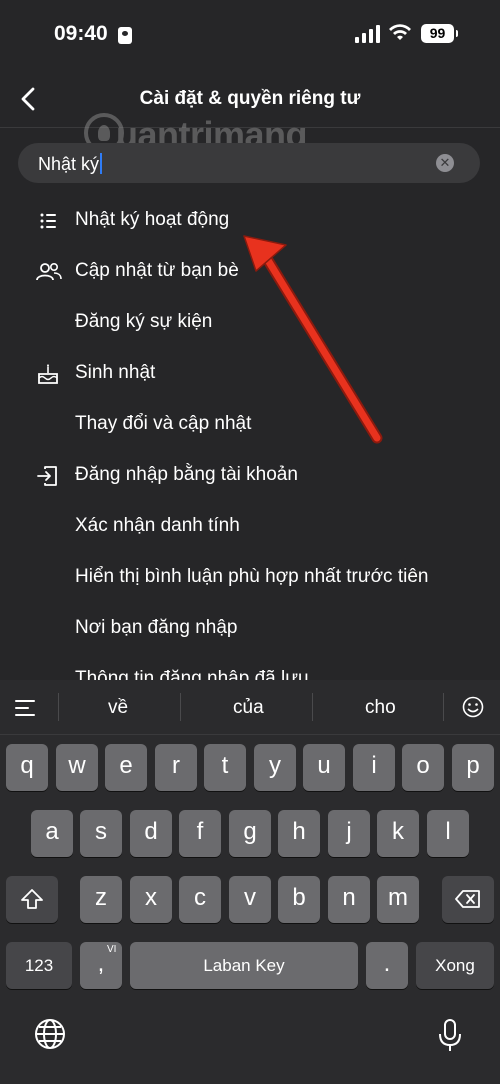 This screenshot has height=1084, width=500. Describe the element at coordinates (473, 767) in the screenshot. I see `key-p: p` at that location.